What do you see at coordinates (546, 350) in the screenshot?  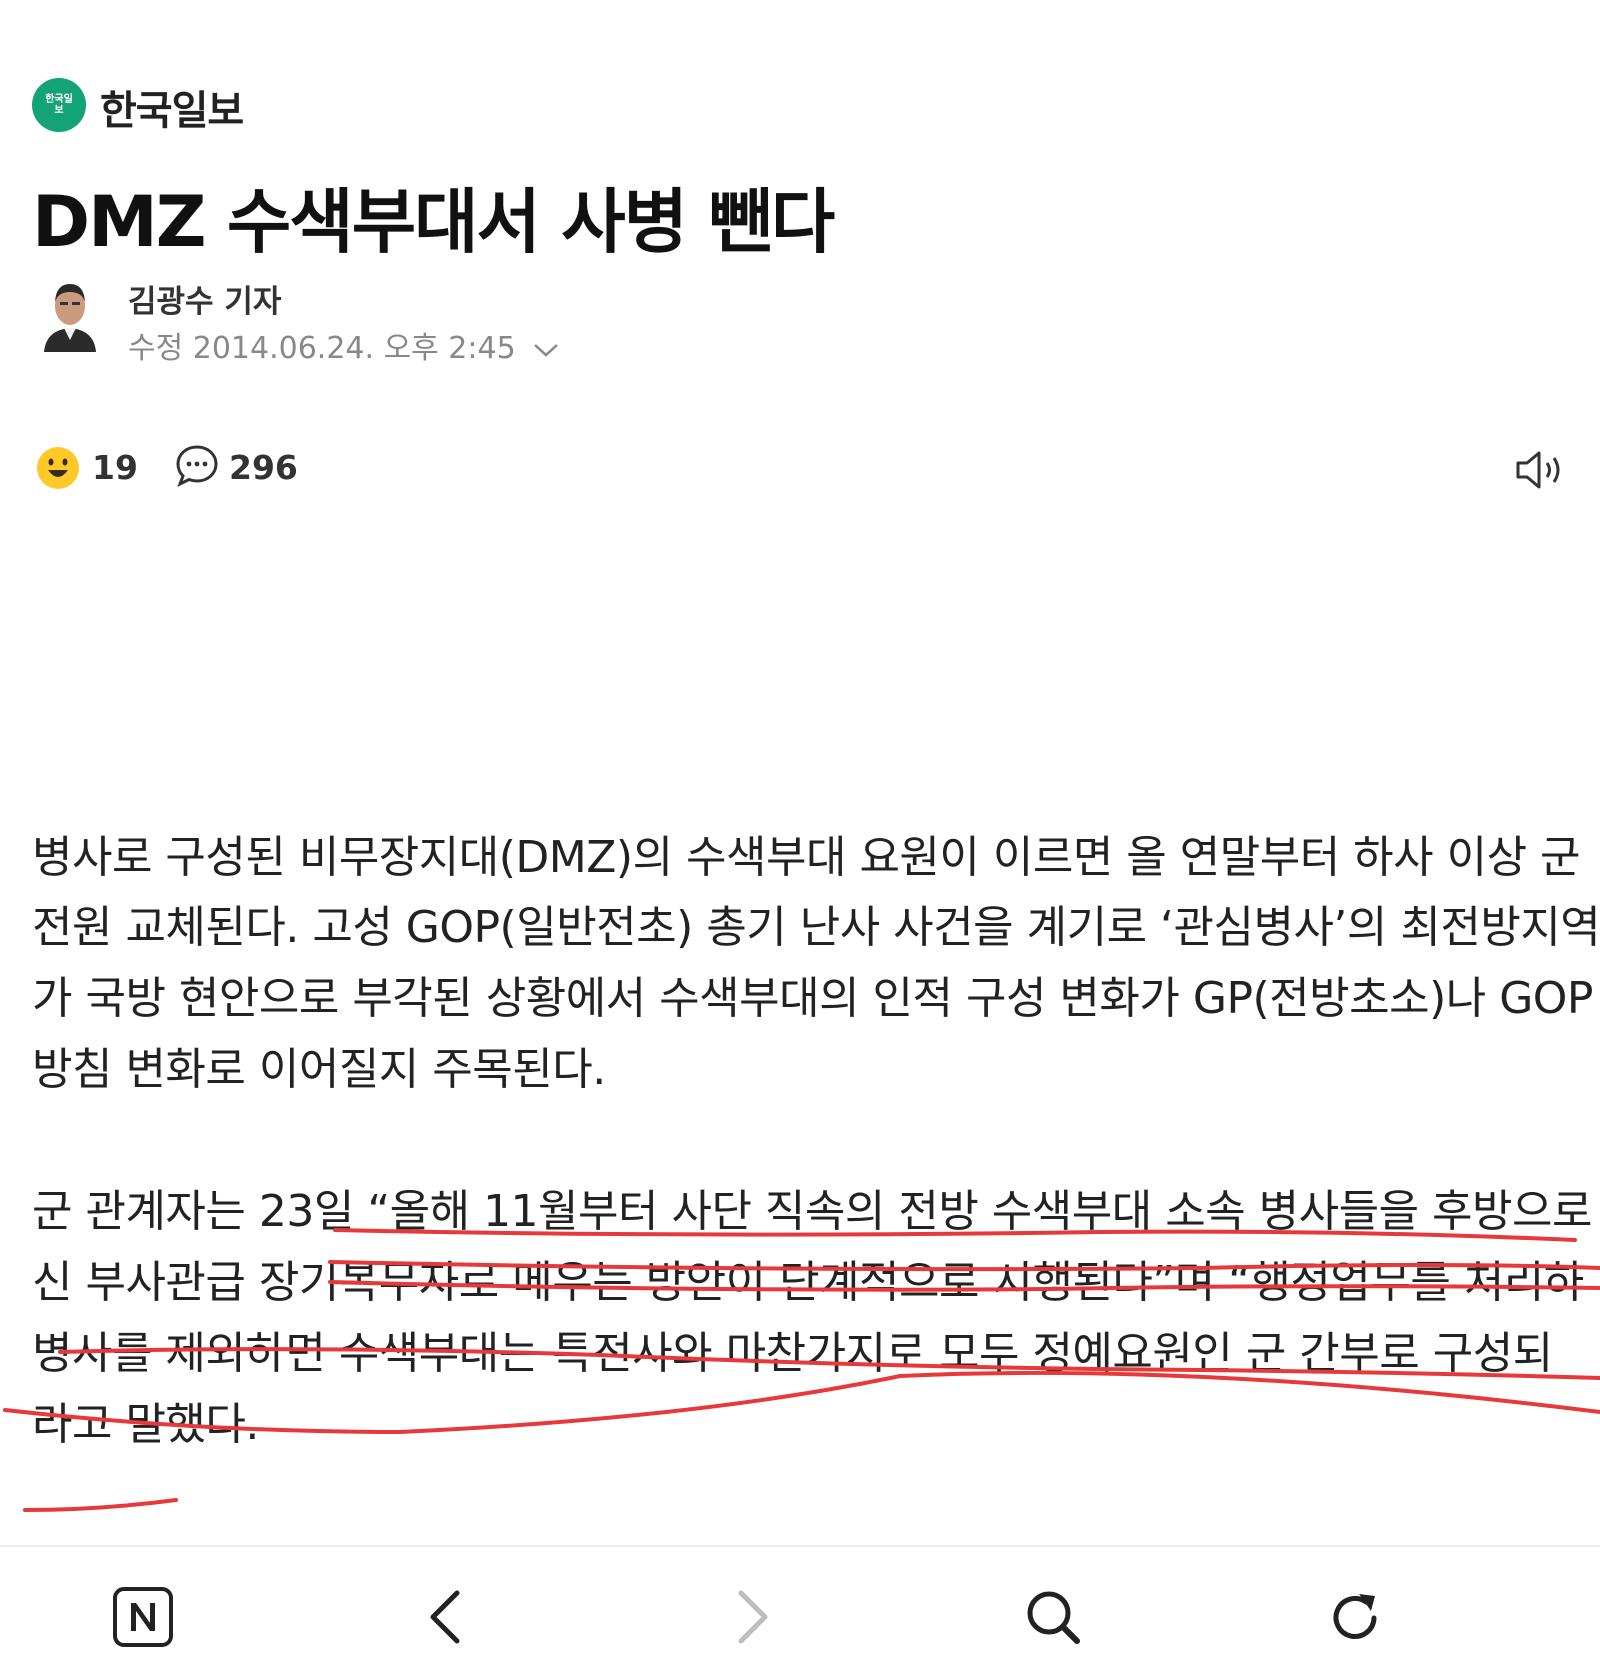 I see `chevron-down-icon` at bounding box center [546, 350].